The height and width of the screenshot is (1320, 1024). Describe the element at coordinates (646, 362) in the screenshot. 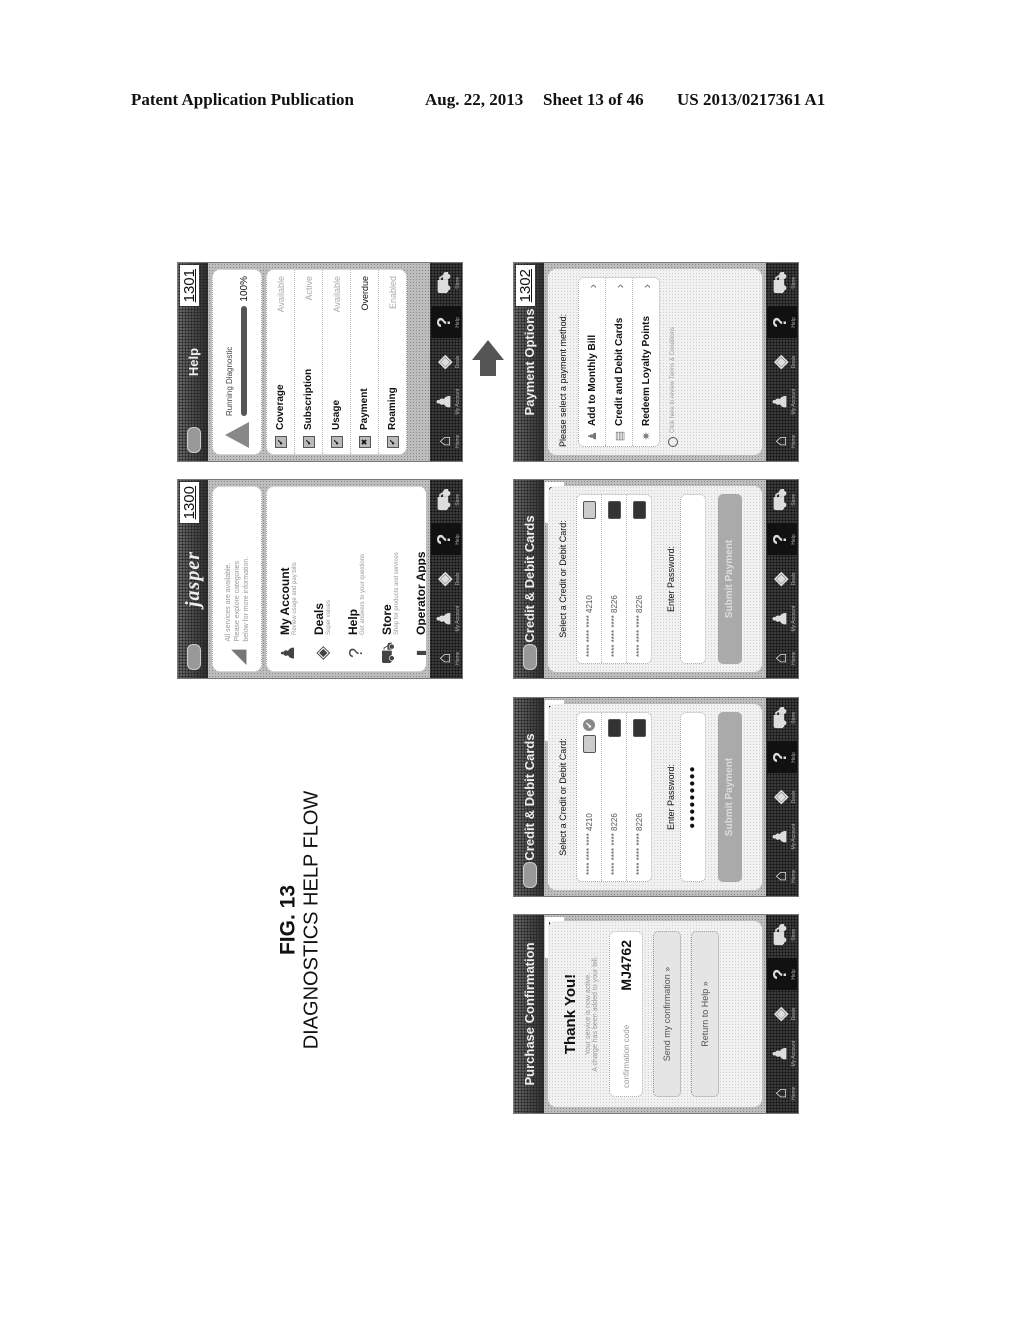

I see `payment-option-redeem-loyalty-points: ✷ Redeem Loyalty Points ›` at that location.